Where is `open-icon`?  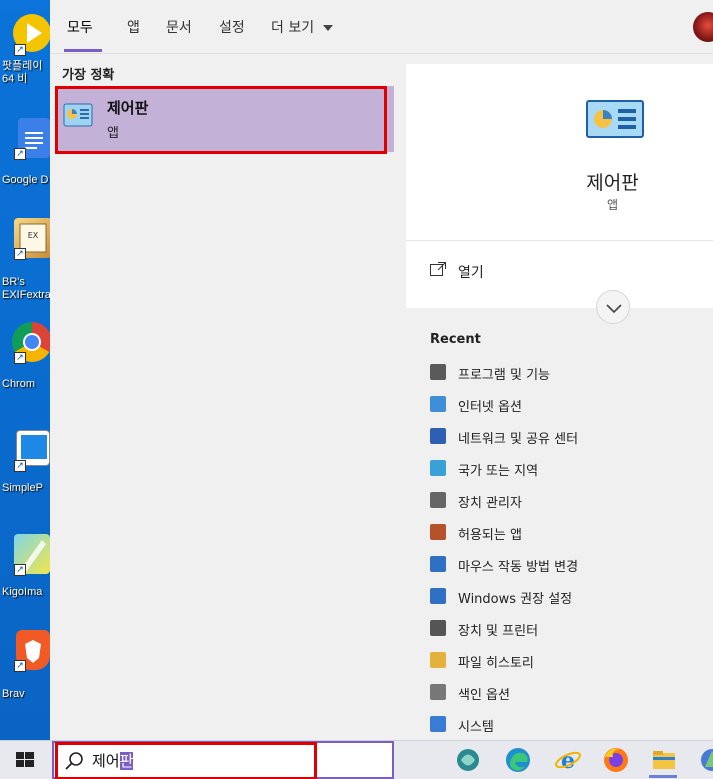
open-icon is located at coordinates (438, 269).